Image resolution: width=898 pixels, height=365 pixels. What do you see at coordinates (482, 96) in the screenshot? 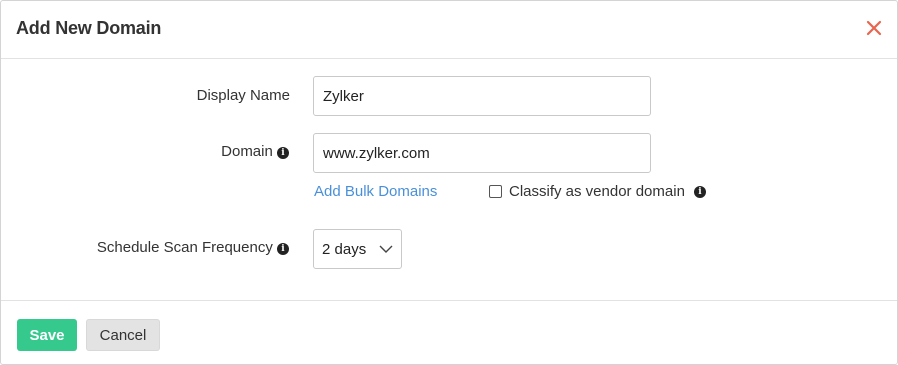
I see `display-name-input` at bounding box center [482, 96].